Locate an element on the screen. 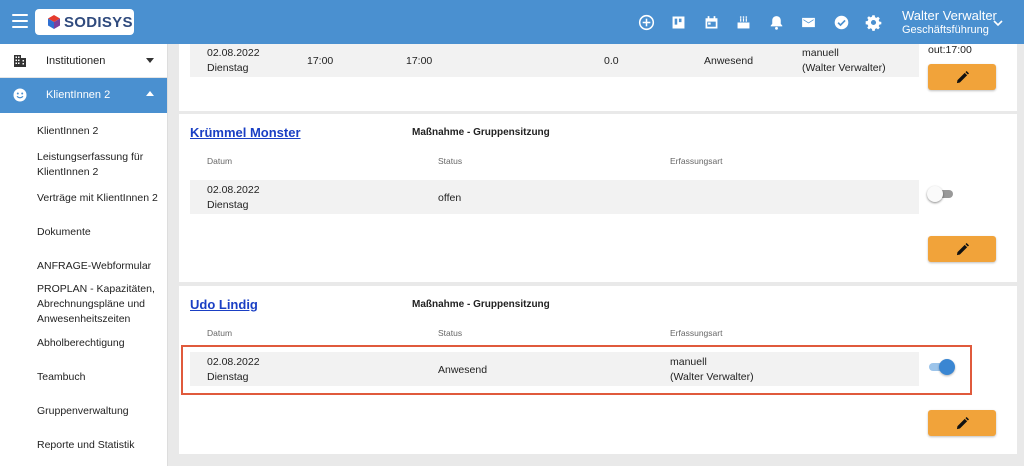 The image size is (1024, 466). add-circle-icon is located at coordinates (646, 22).